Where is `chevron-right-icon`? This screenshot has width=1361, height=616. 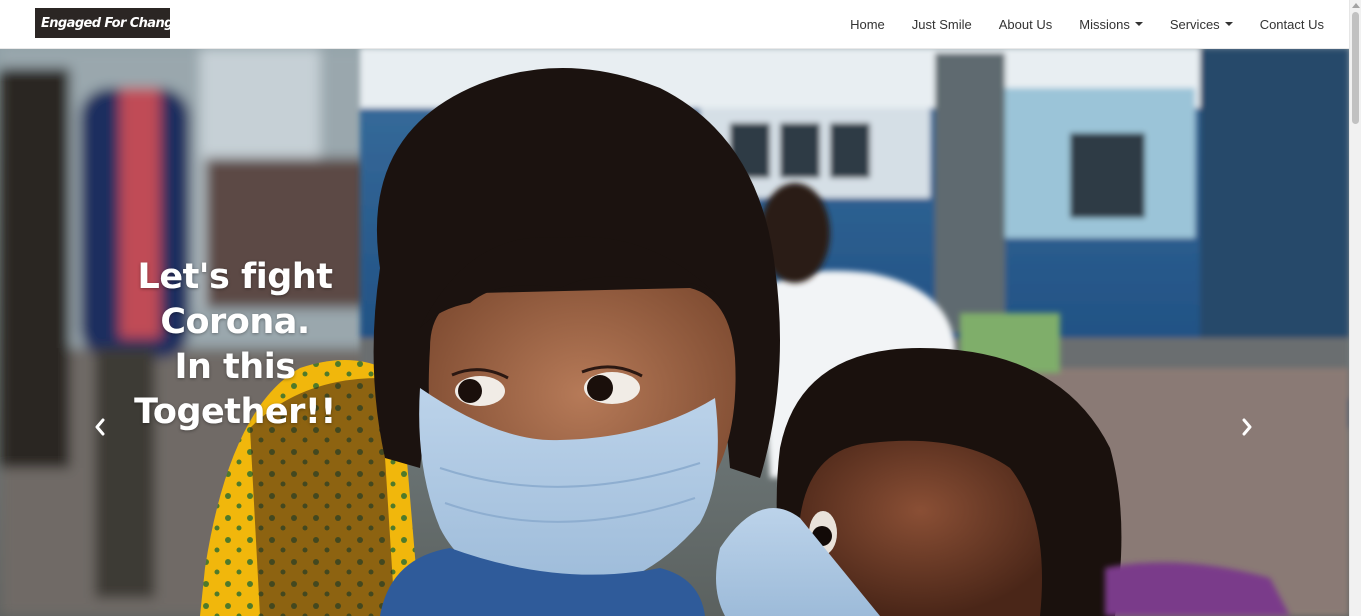 chevron-right-icon is located at coordinates (1247, 427).